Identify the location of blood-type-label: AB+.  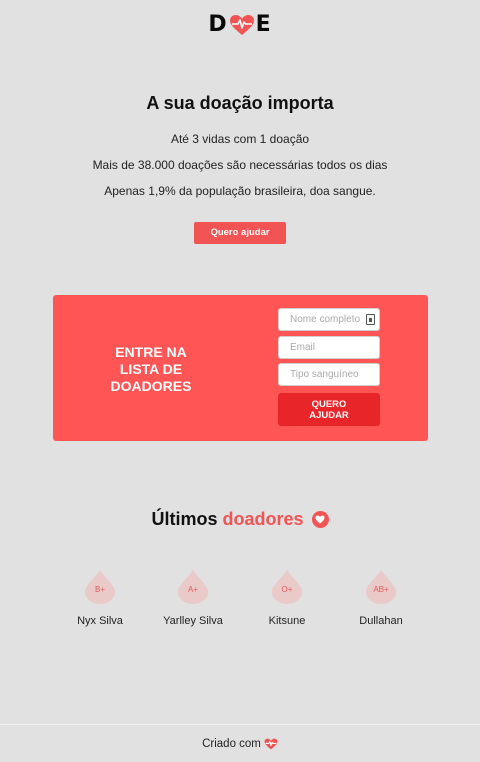
(381, 589).